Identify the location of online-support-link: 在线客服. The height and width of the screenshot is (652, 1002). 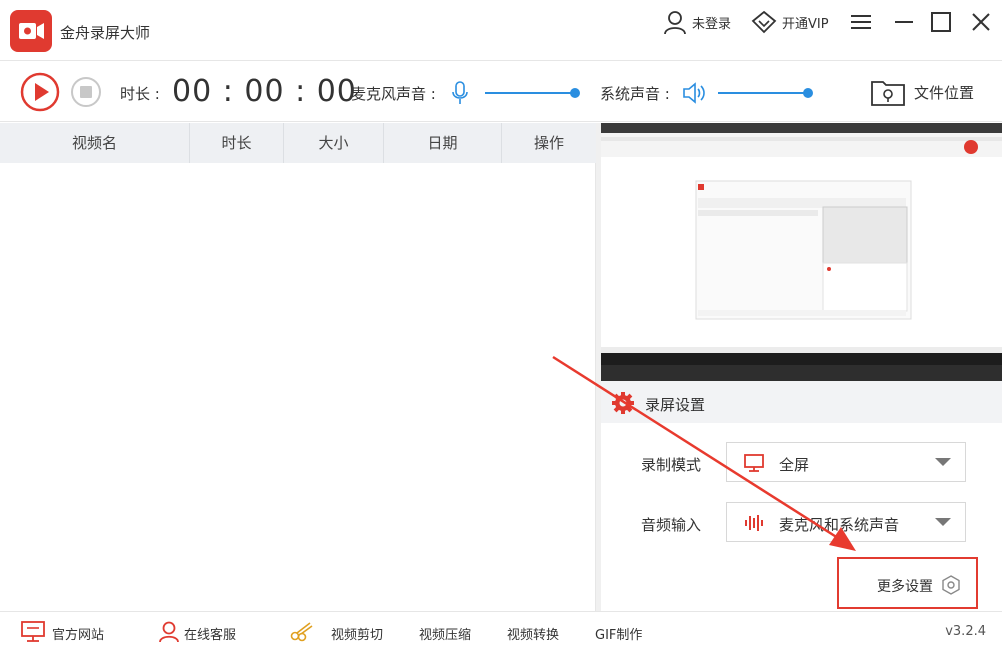
(210, 633).